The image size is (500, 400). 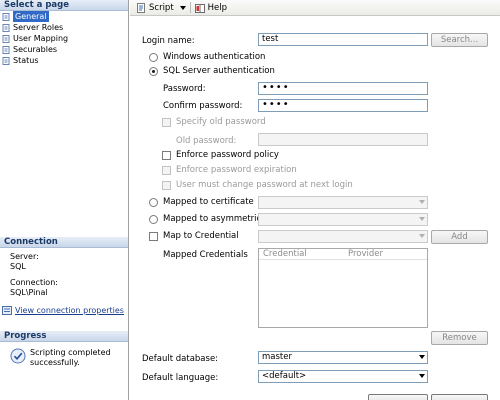 I want to click on must-change-label: User must change password at next login, so click(x=264, y=185).